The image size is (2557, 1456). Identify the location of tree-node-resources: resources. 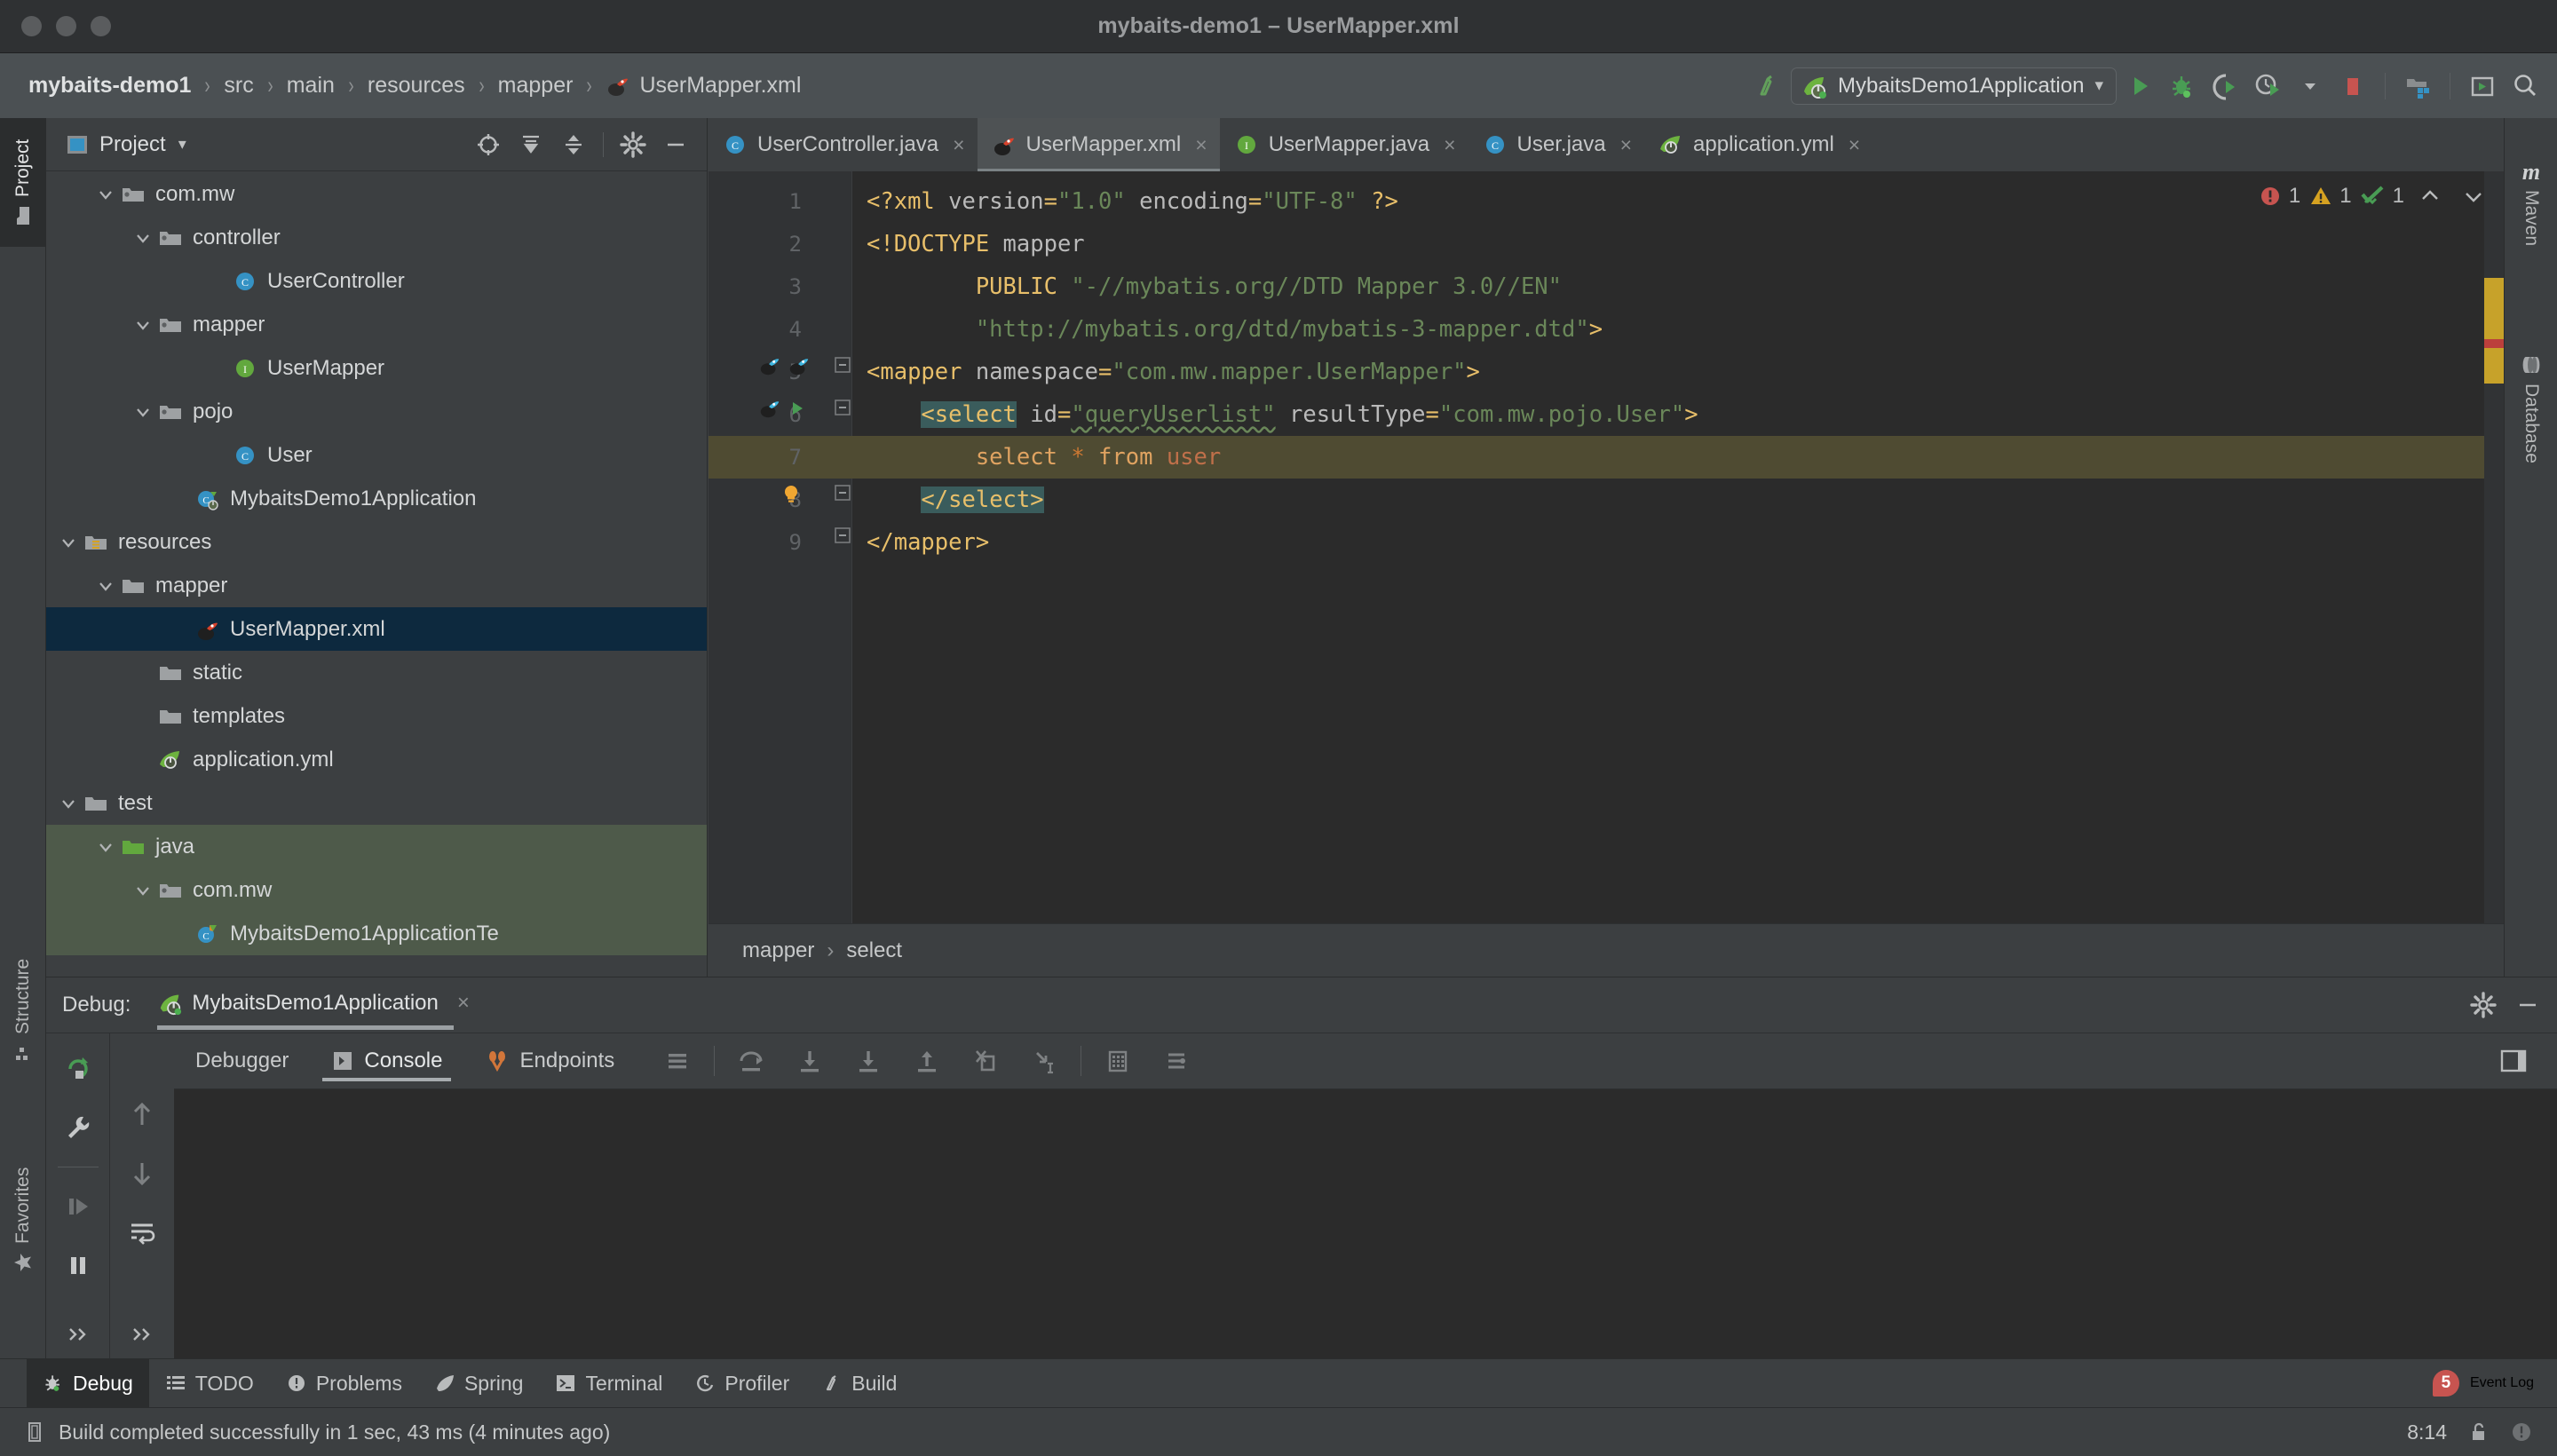
(376, 542).